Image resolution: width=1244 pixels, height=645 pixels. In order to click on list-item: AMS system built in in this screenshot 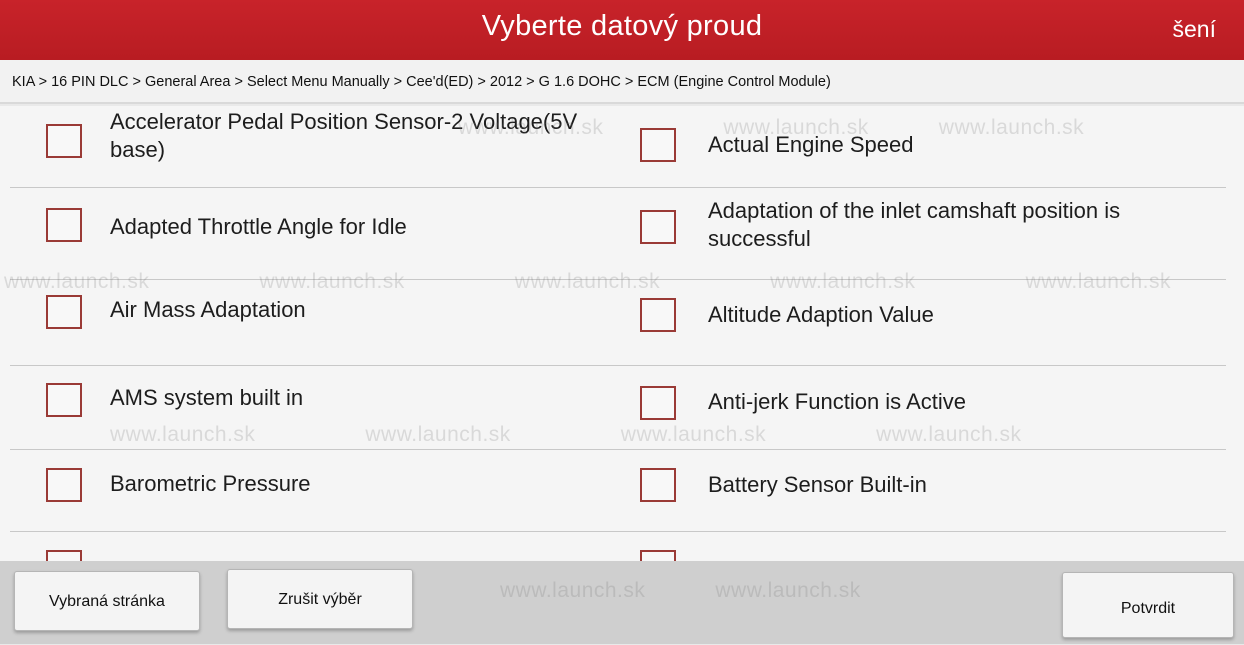, I will do `click(310, 408)`.